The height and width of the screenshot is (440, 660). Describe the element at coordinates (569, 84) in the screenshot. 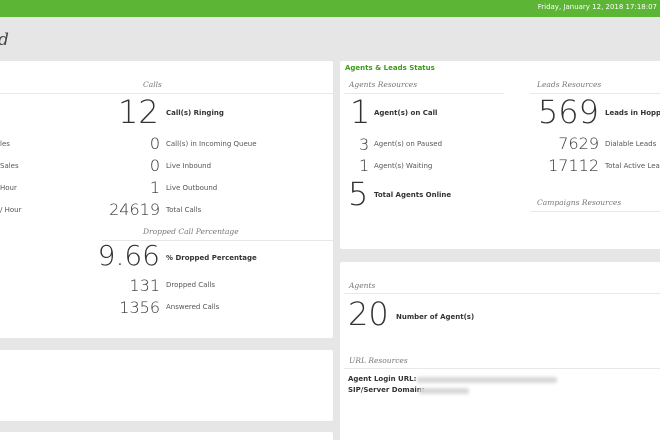

I see `leads-resources-header: Leads Resources` at that location.